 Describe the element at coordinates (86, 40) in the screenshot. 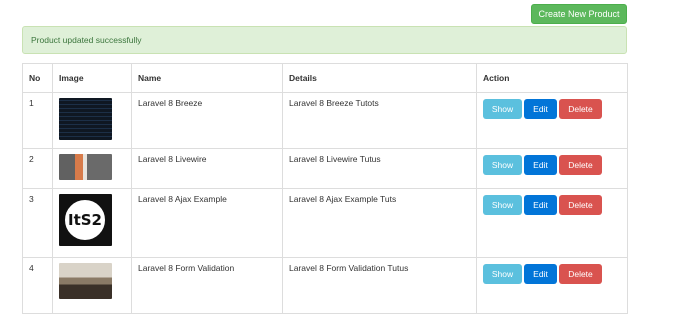

I see `alert-message: Product updated successfully` at that location.